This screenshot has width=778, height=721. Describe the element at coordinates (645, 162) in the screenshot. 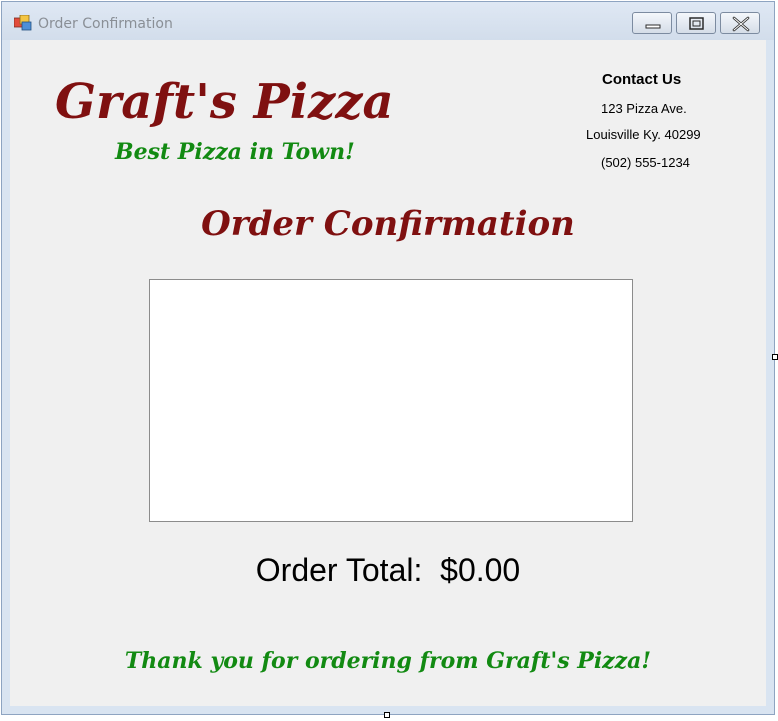

I see `contact-phone: (502) 555-1234` at that location.